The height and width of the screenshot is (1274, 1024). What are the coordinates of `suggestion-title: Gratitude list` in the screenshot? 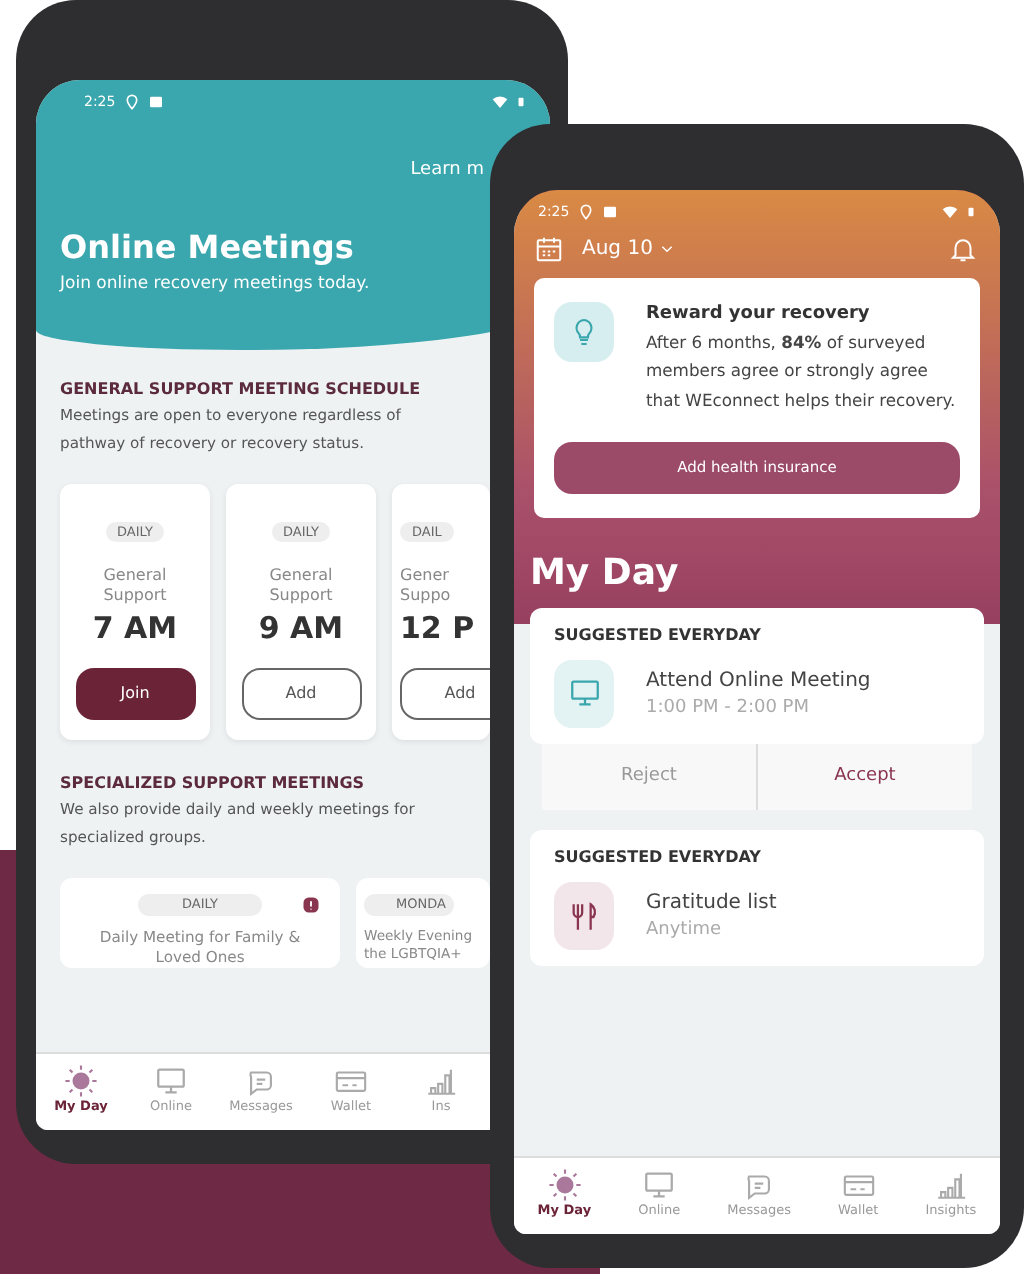 It's located at (711, 904).